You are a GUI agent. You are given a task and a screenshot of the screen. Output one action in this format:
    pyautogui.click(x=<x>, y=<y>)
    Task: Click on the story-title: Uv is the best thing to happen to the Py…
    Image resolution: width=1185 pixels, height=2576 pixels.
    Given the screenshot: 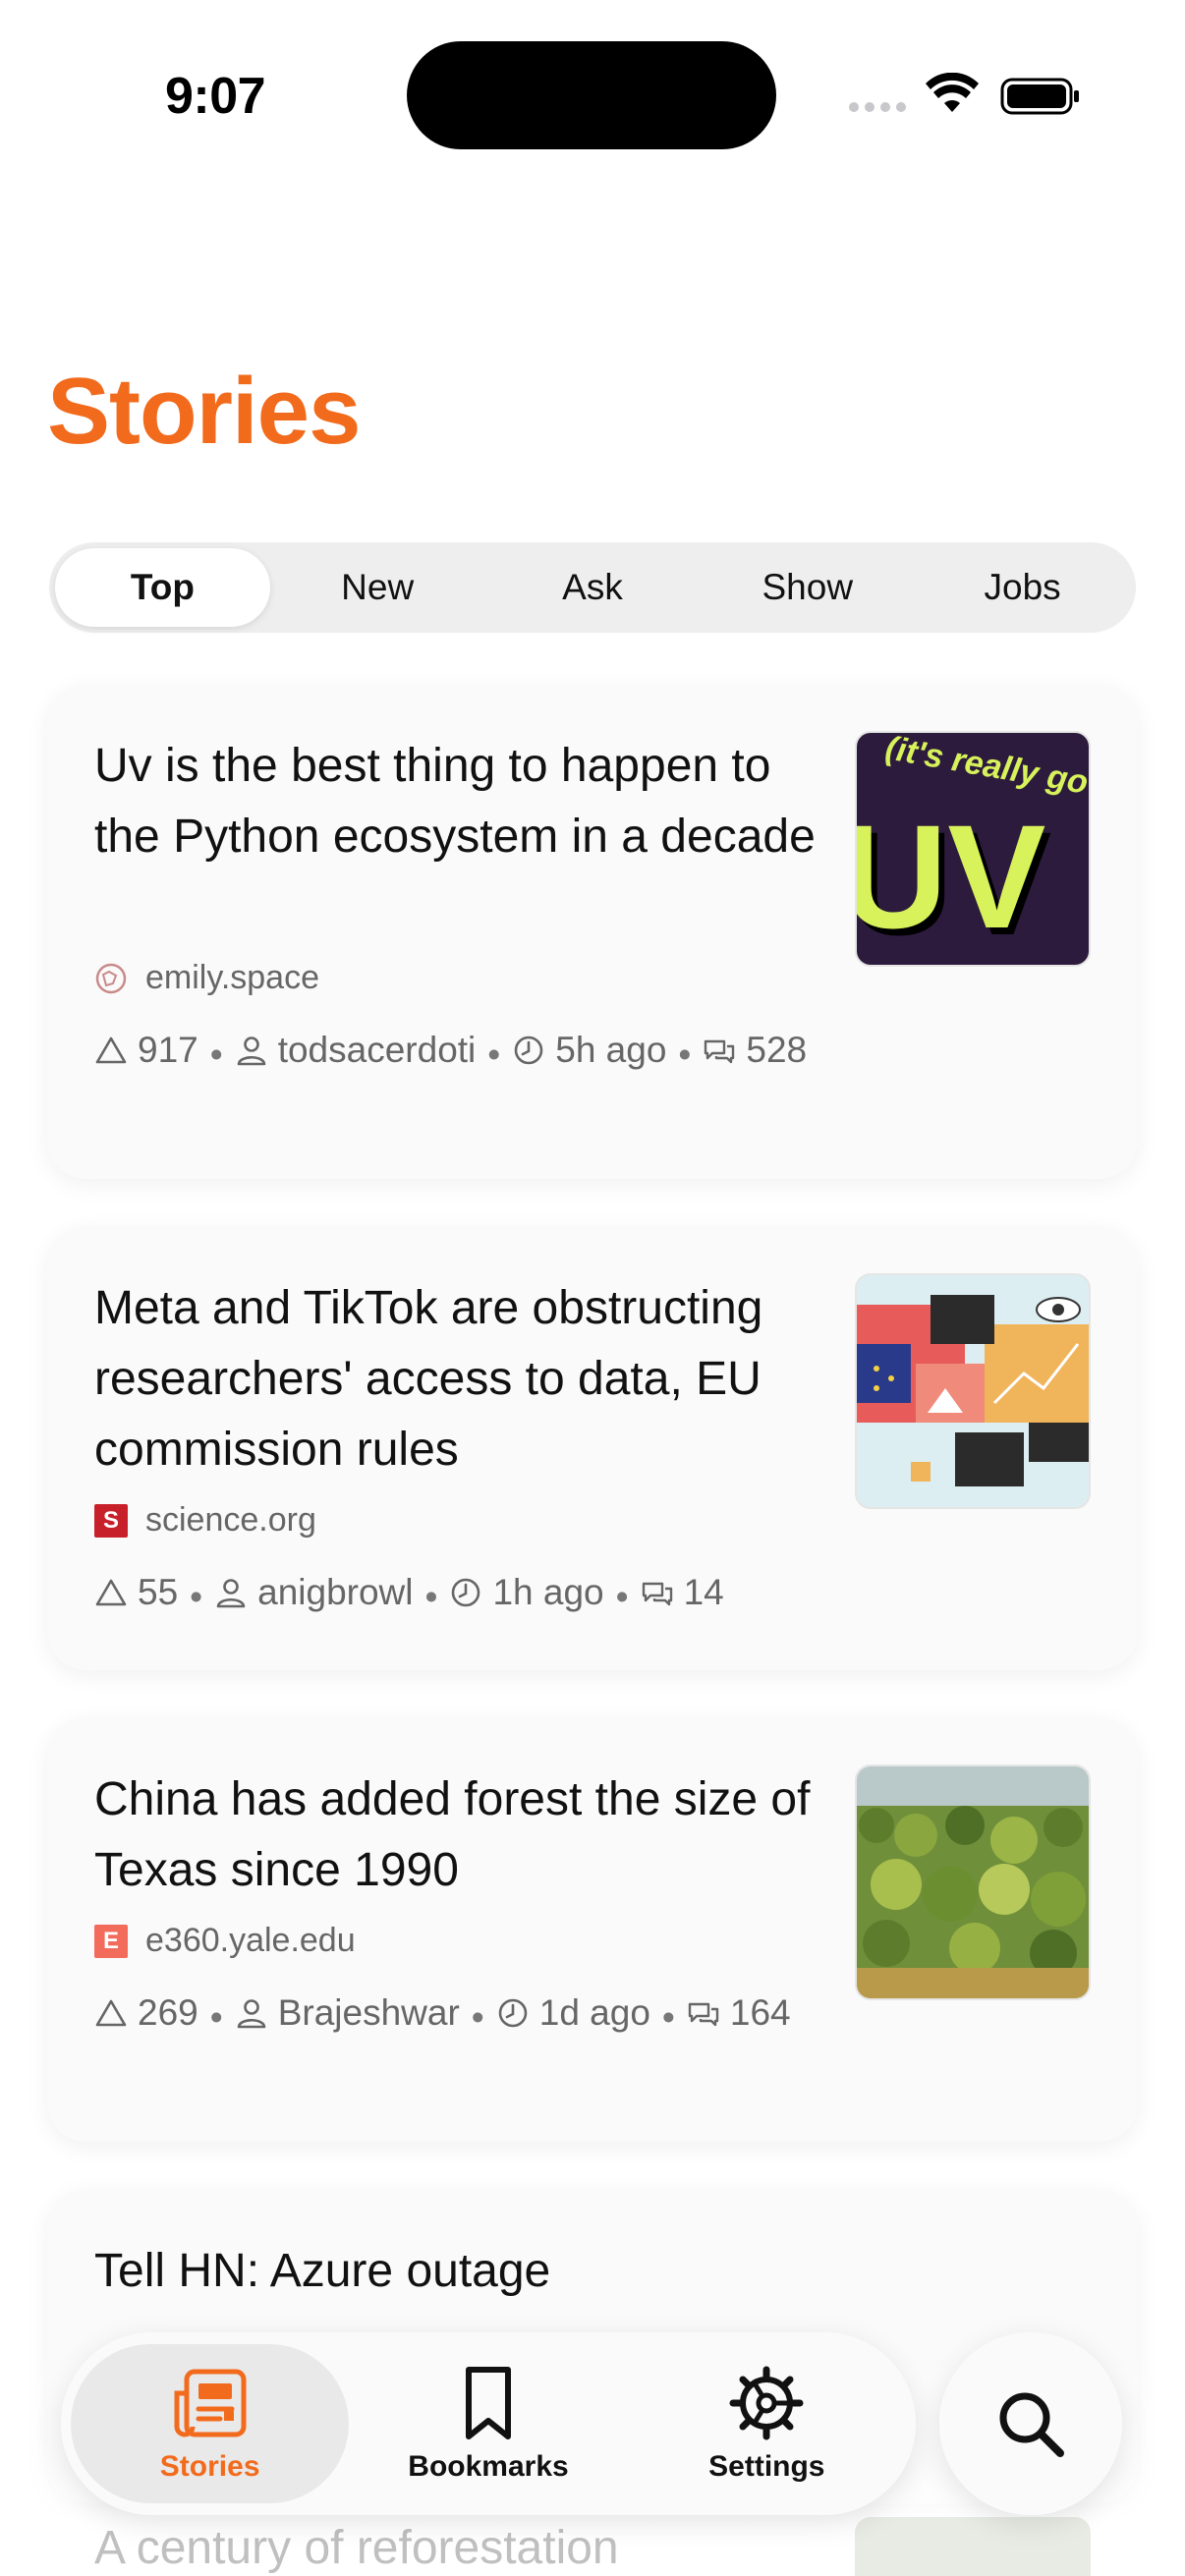 What is the action you would take?
    pyautogui.click(x=455, y=801)
    